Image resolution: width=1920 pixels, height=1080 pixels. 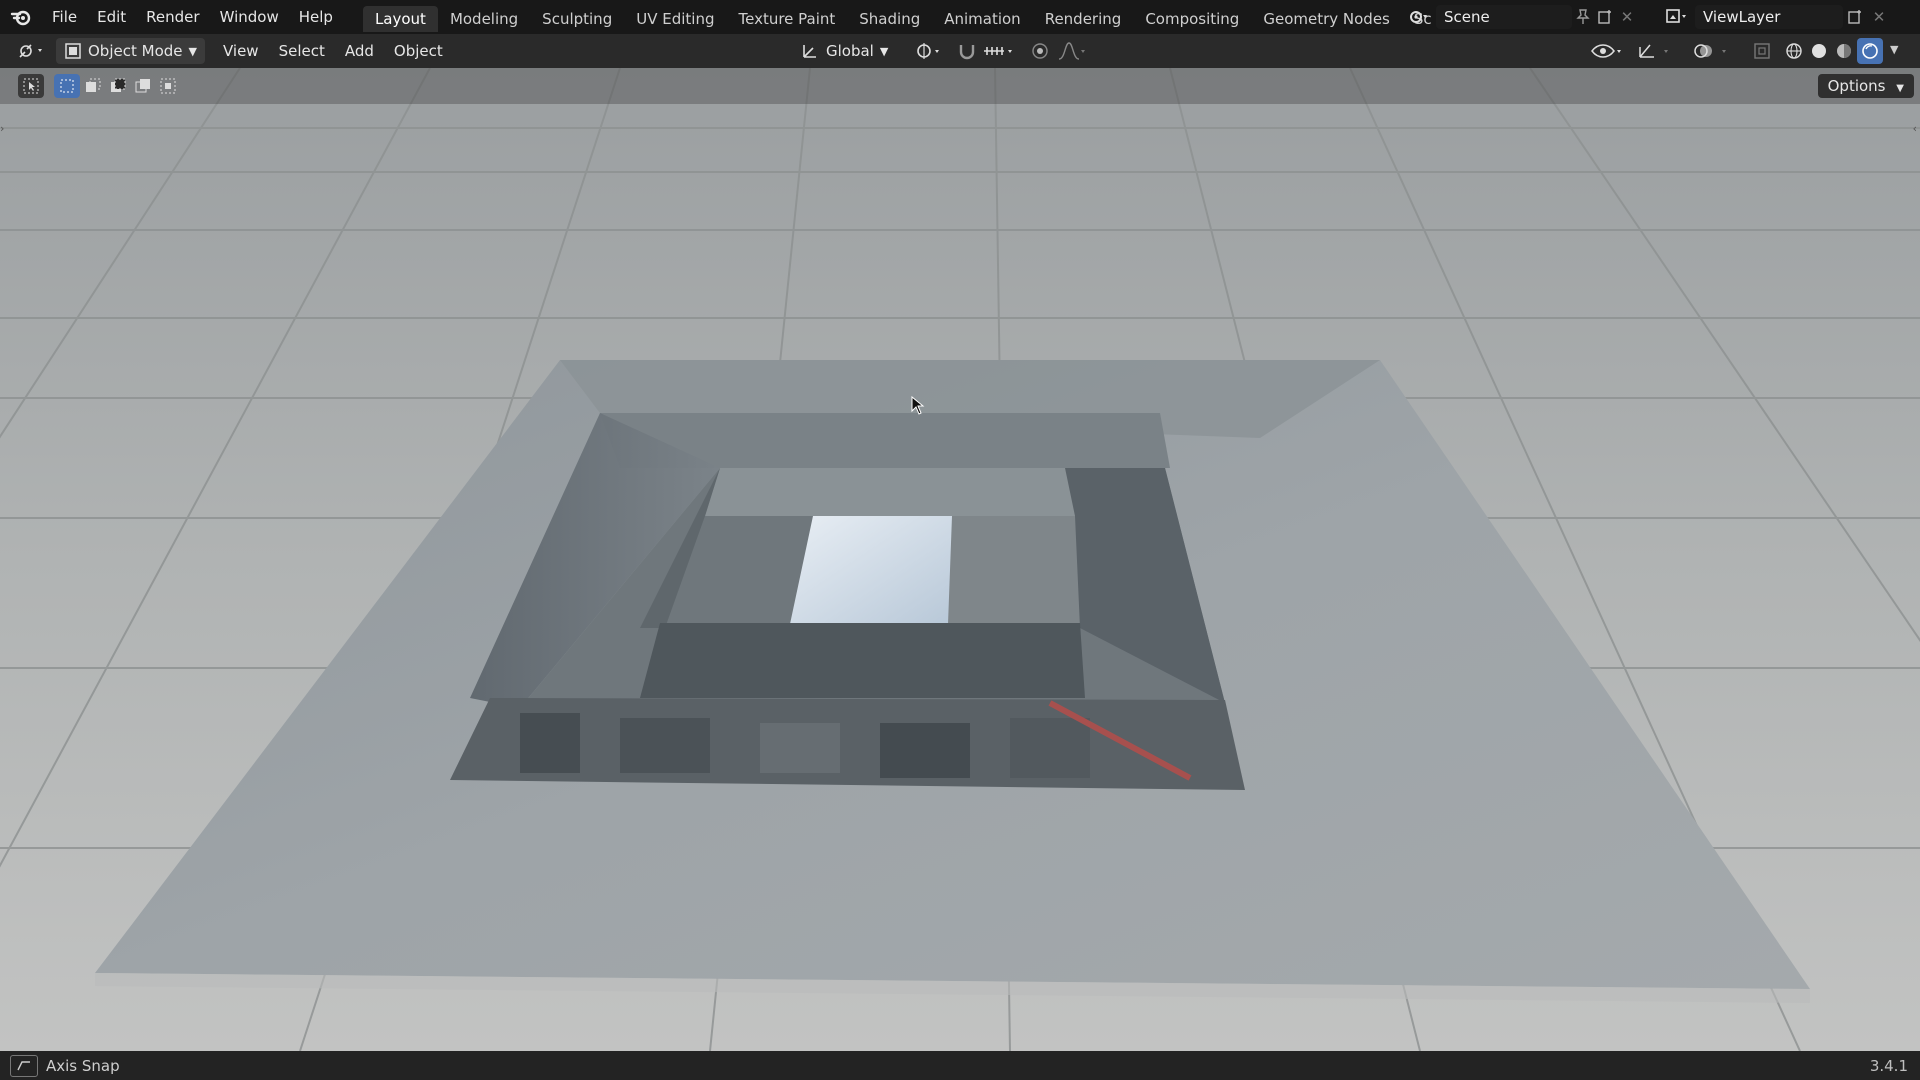 What do you see at coordinates (111, 17) in the screenshot?
I see `menu-edit: Edit` at bounding box center [111, 17].